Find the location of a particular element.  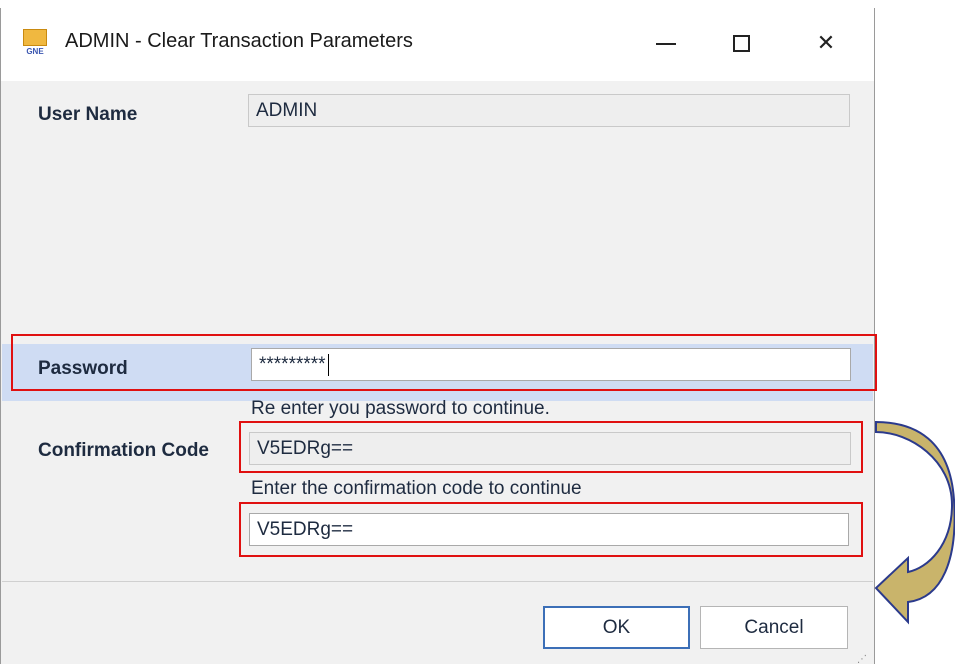

confirmation-hint: Enter the confirmation code to continue is located at coordinates (416, 488).